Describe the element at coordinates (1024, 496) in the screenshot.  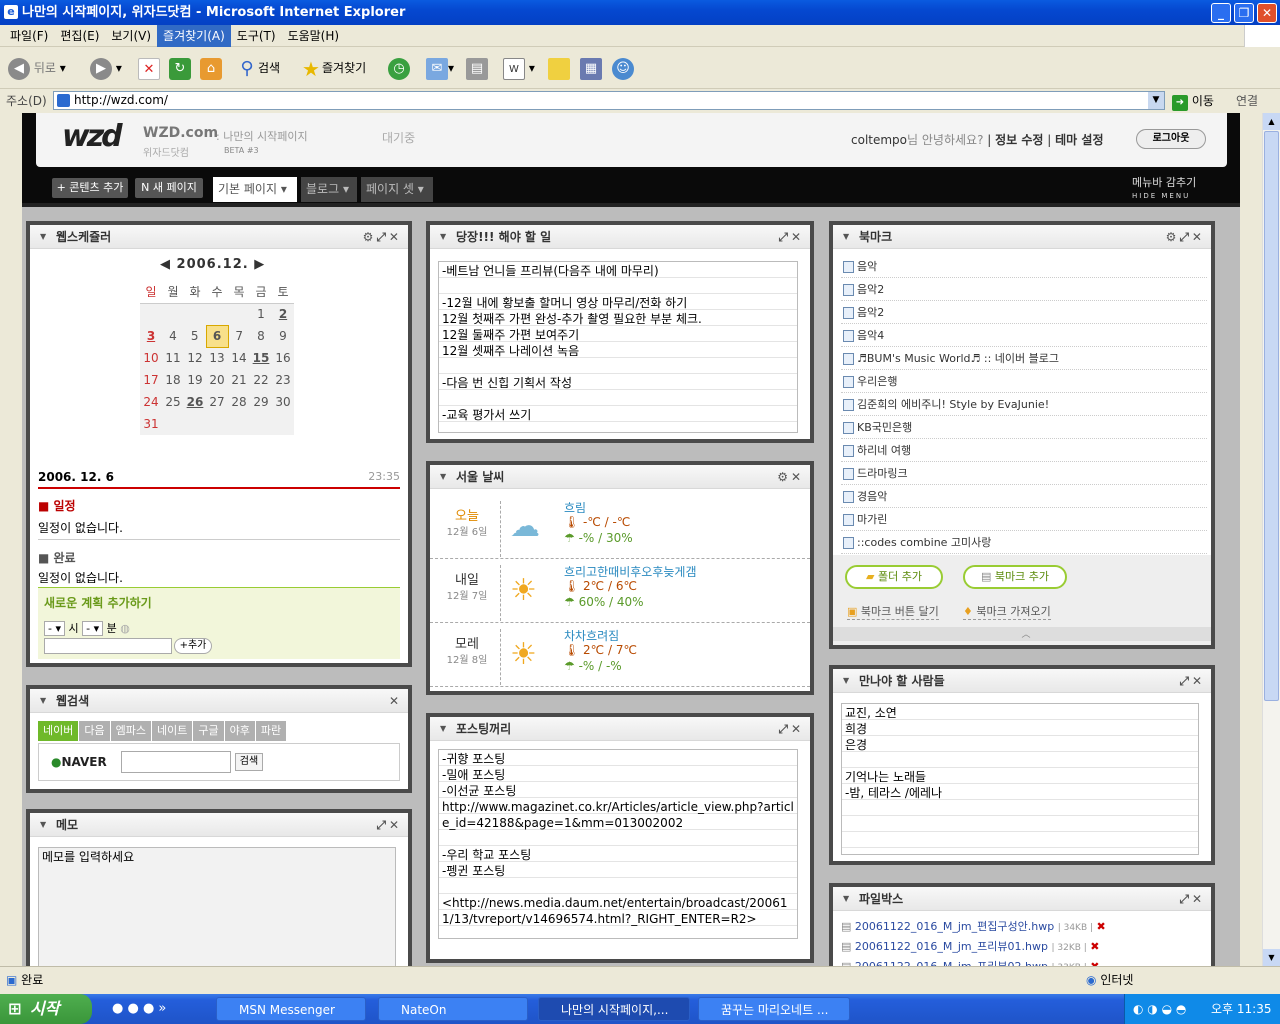
I see `bookmark-item: 경음악` at that location.